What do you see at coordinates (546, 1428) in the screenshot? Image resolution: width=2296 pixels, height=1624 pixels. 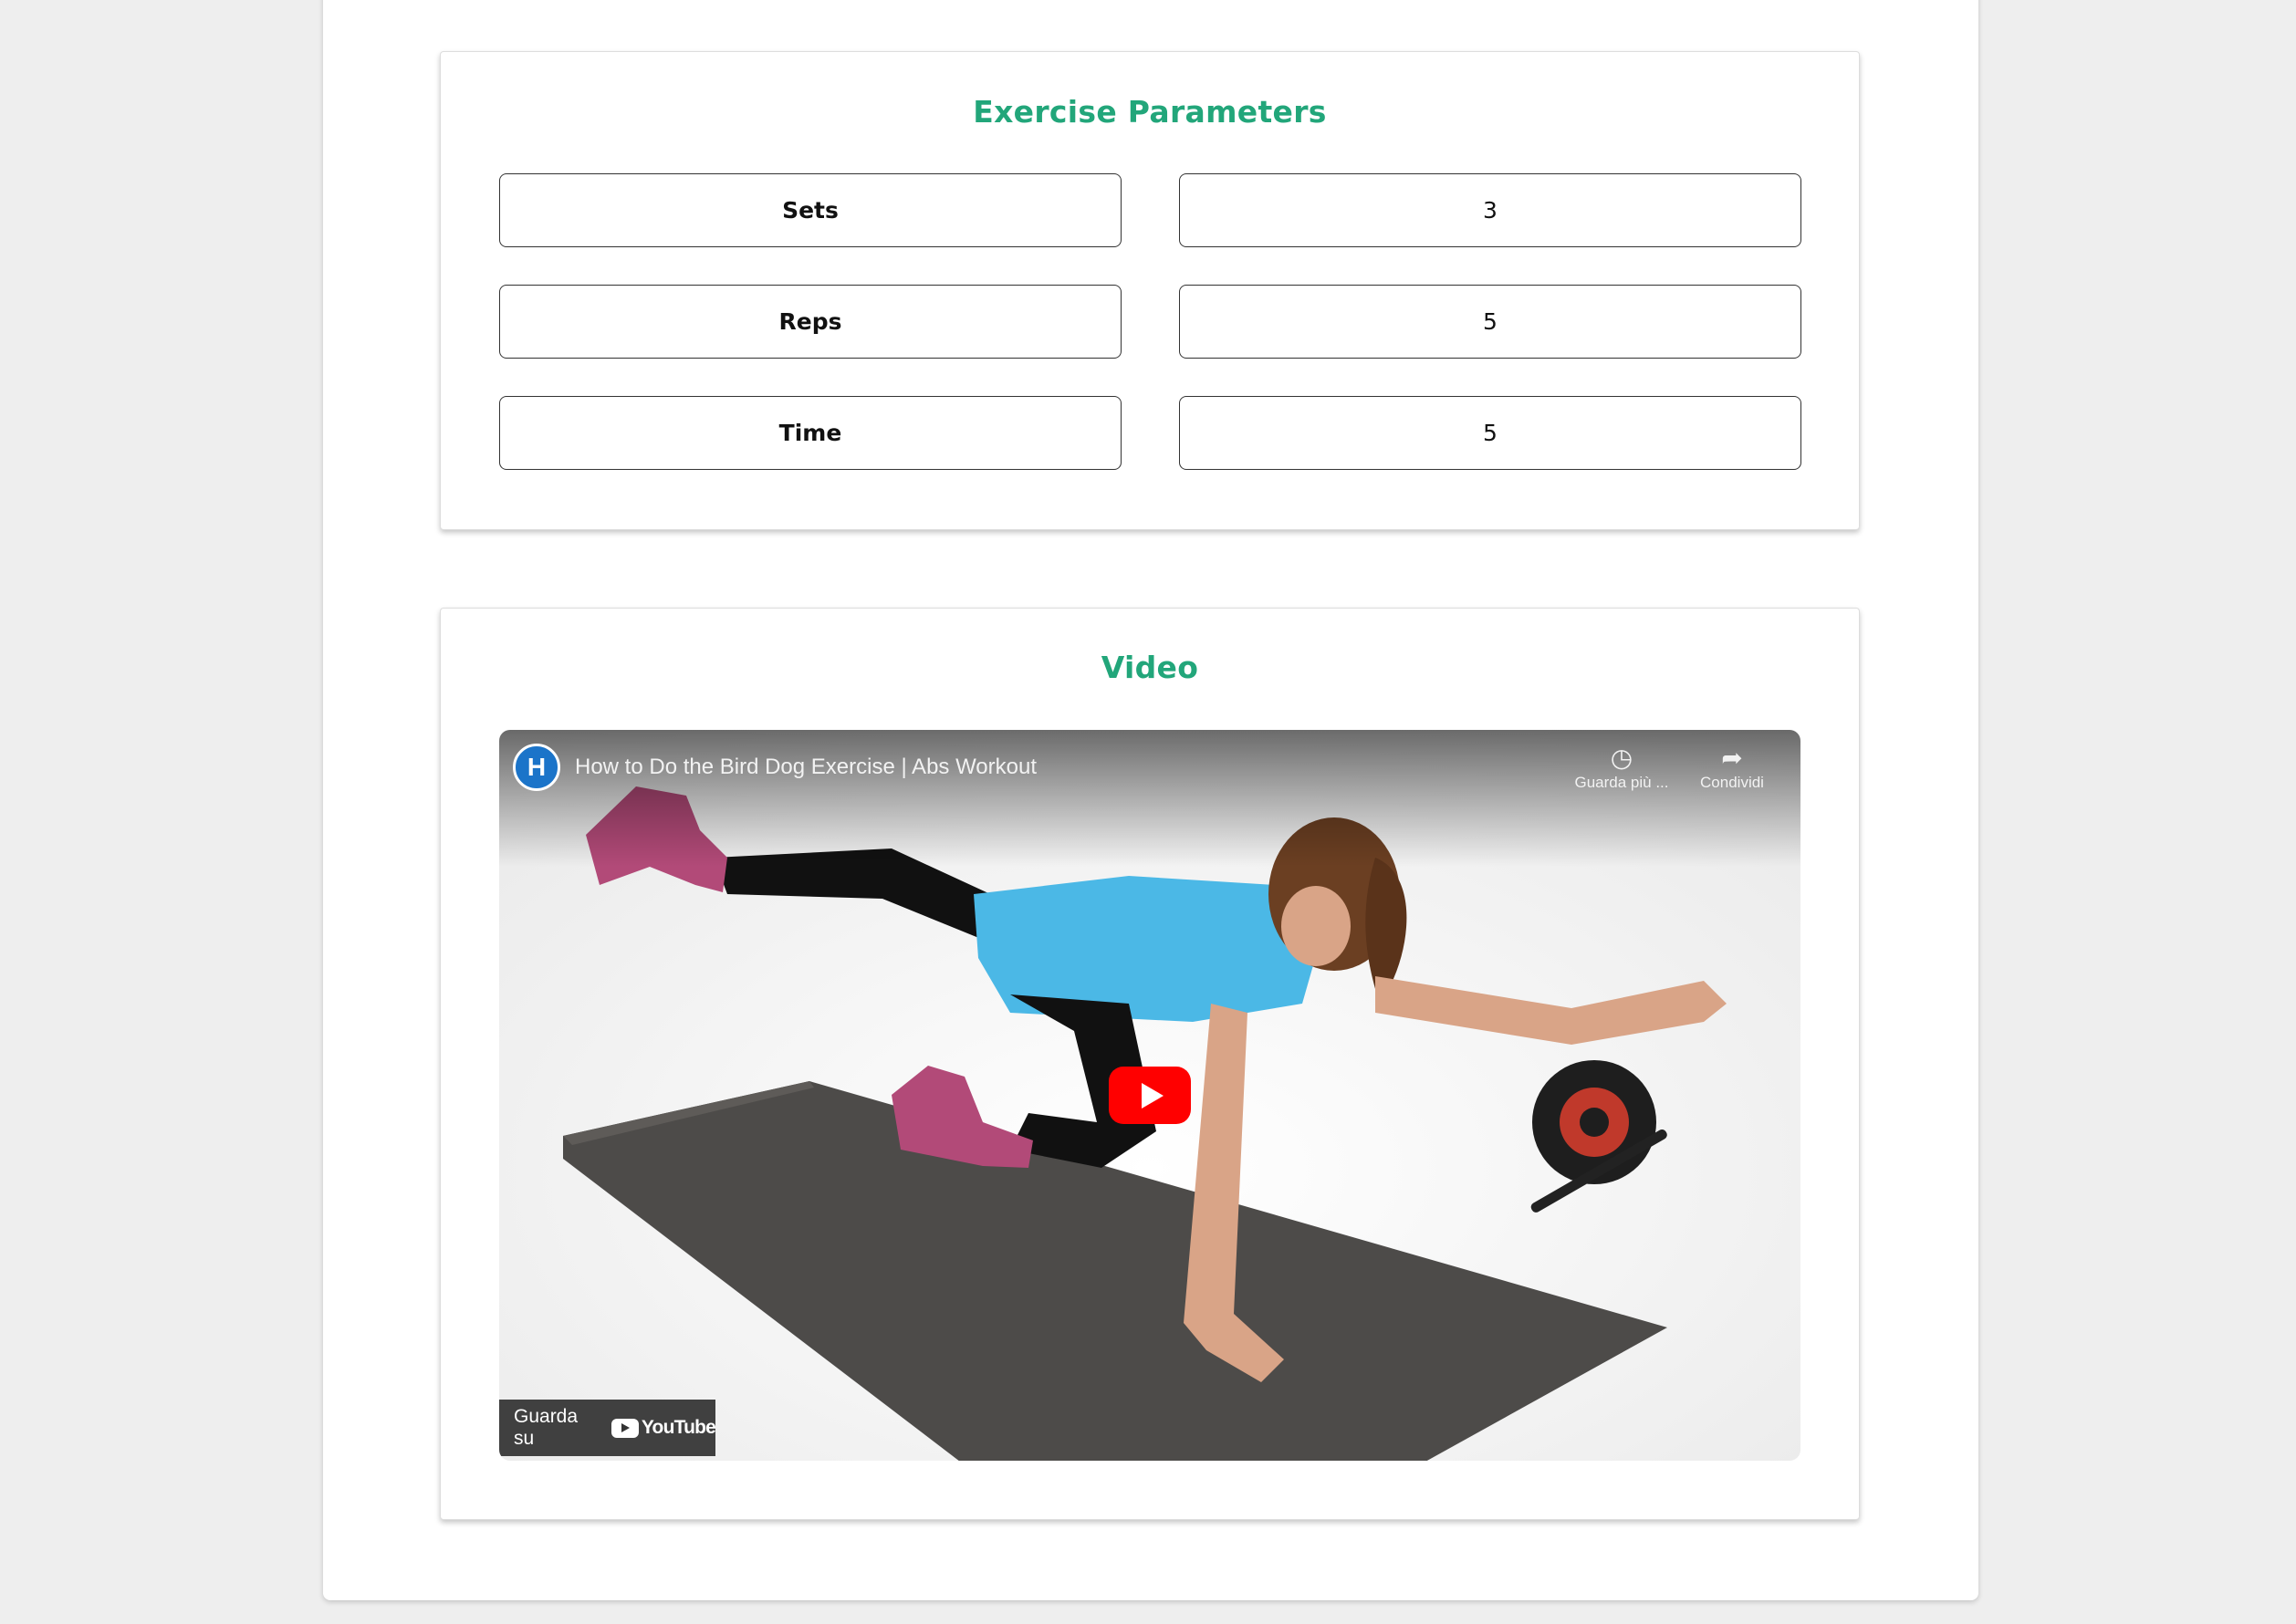 I see `watch-on-label: Guarda su` at bounding box center [546, 1428].